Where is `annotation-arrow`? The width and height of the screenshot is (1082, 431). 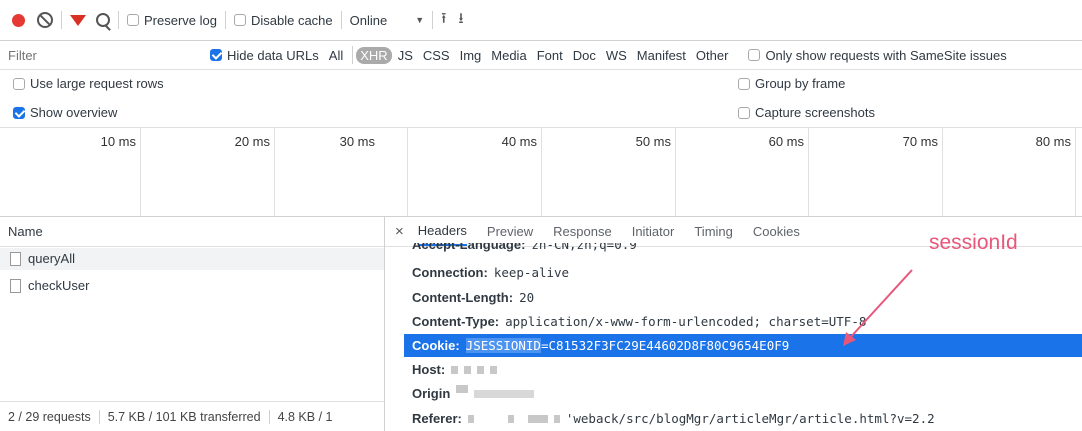
annotation-arrow is located at coordinates (878, 307).